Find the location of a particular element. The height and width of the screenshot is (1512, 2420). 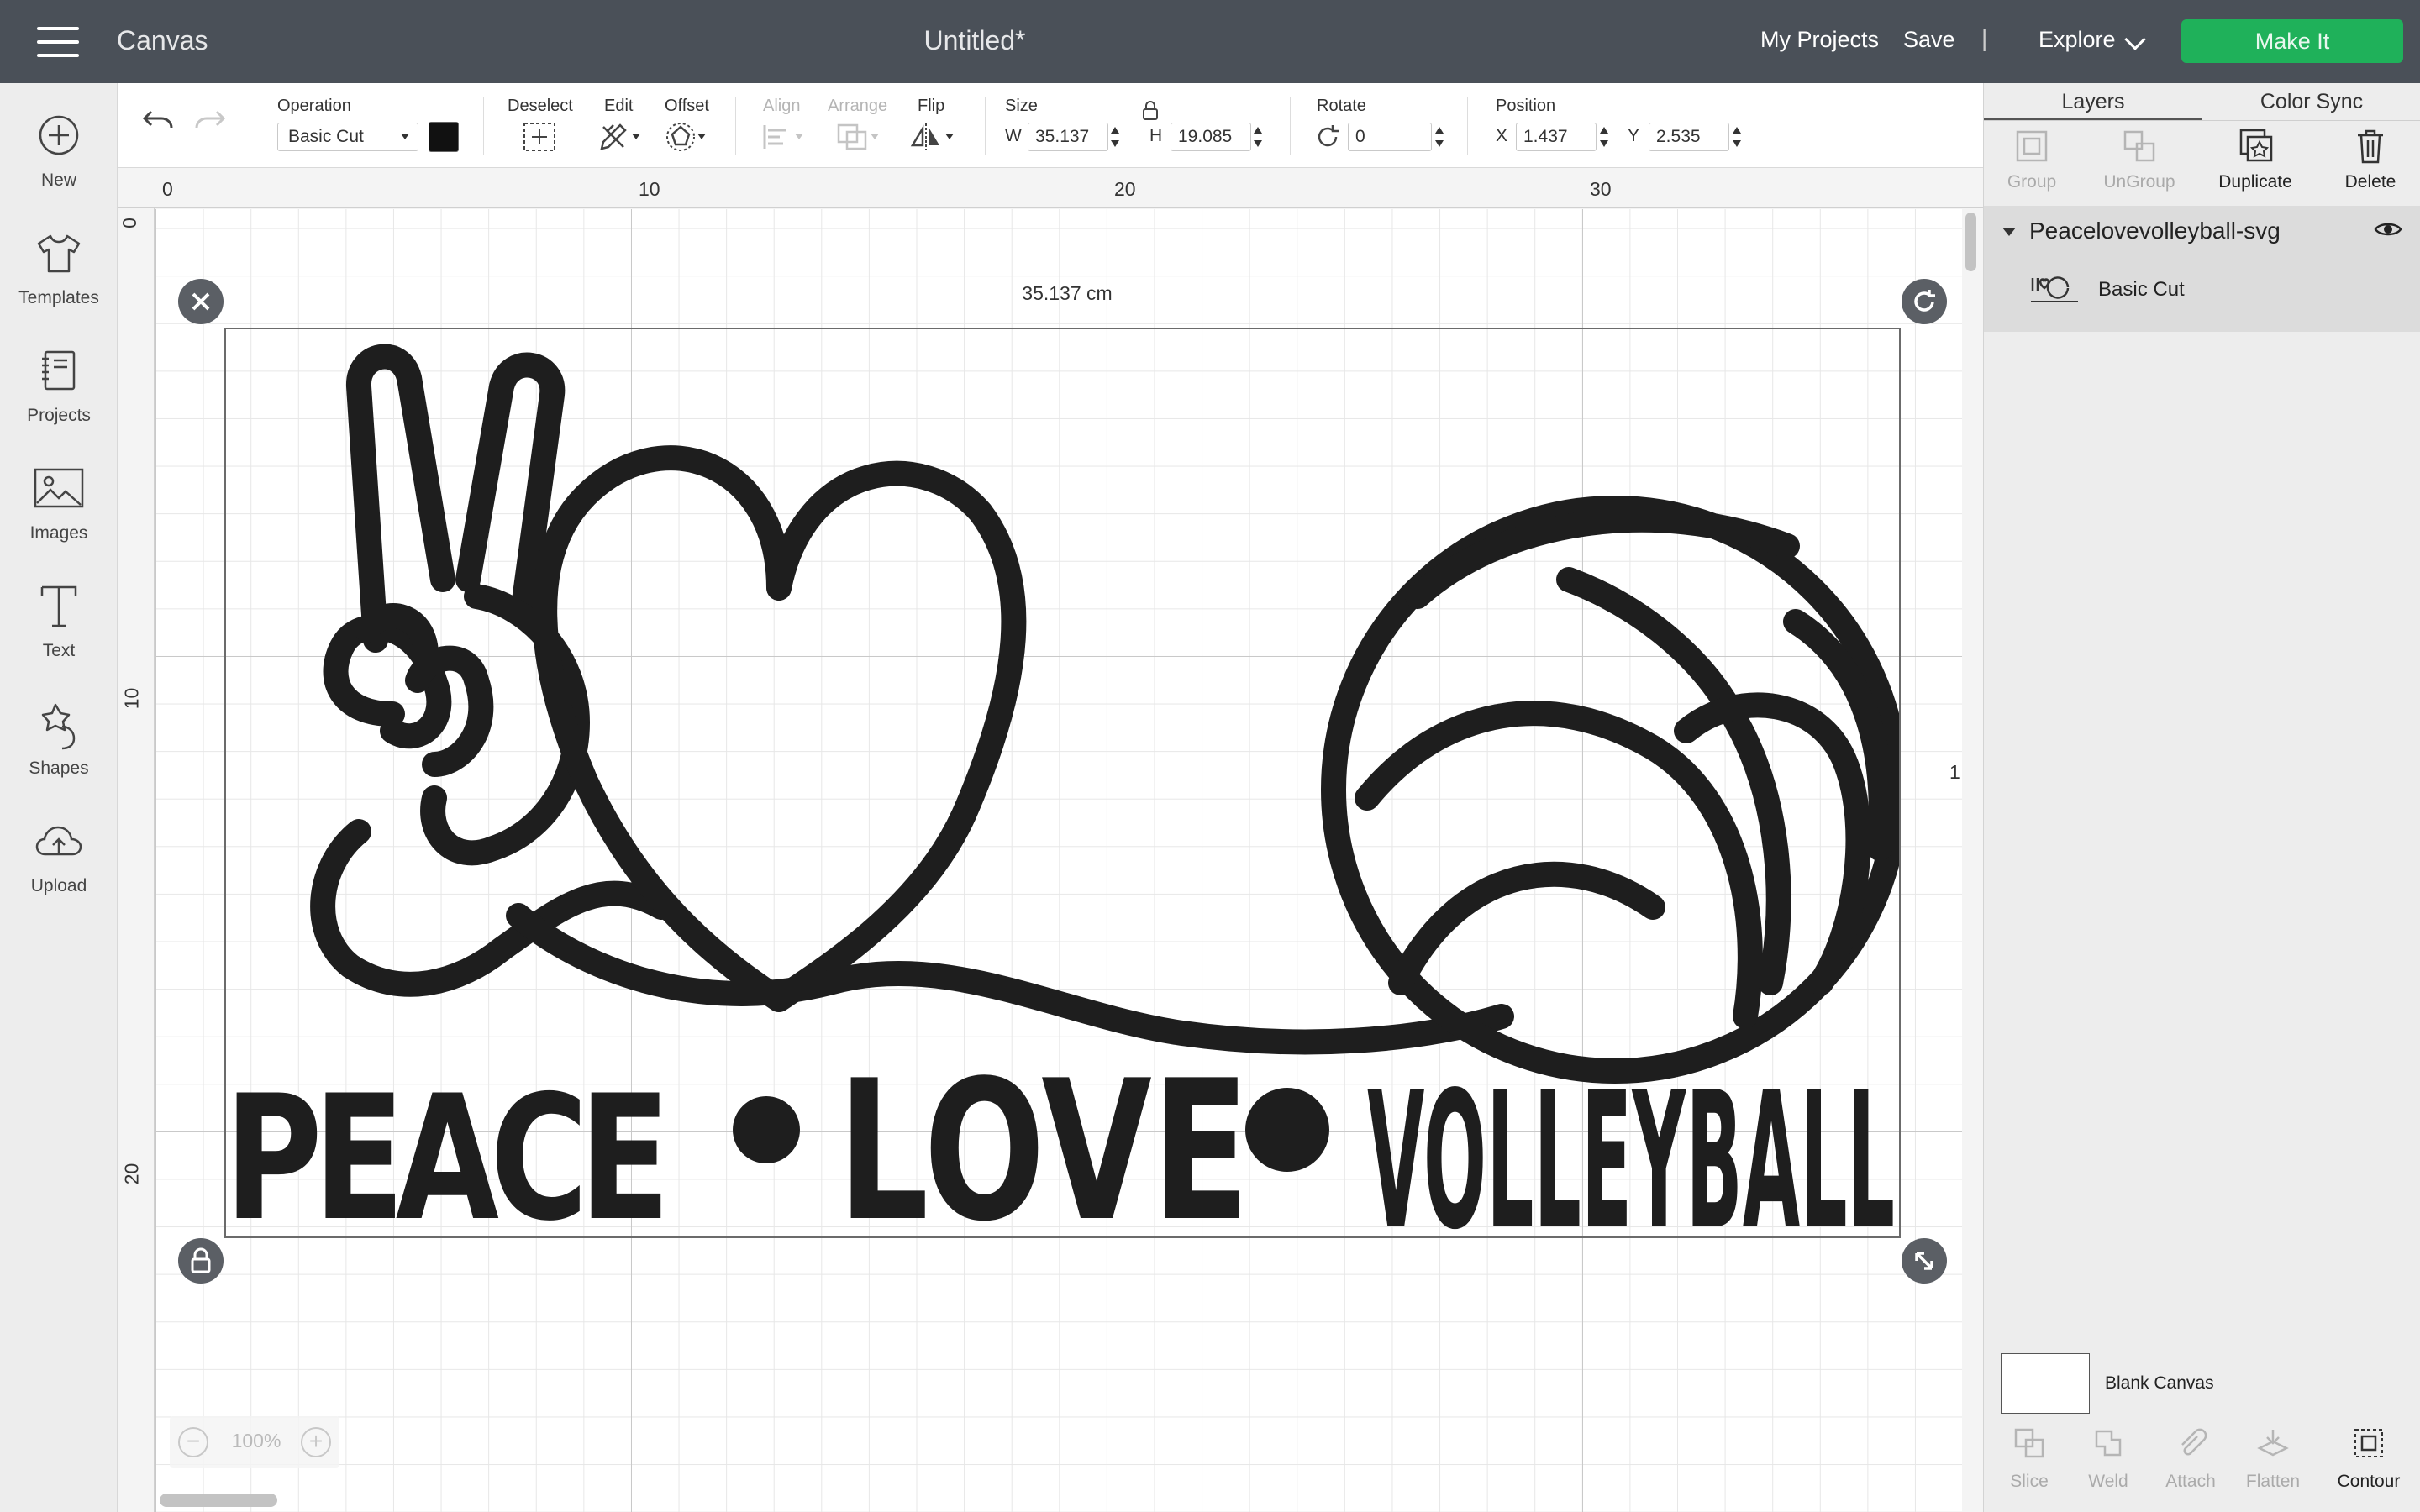

plus-circle-icon is located at coordinates (59, 135).